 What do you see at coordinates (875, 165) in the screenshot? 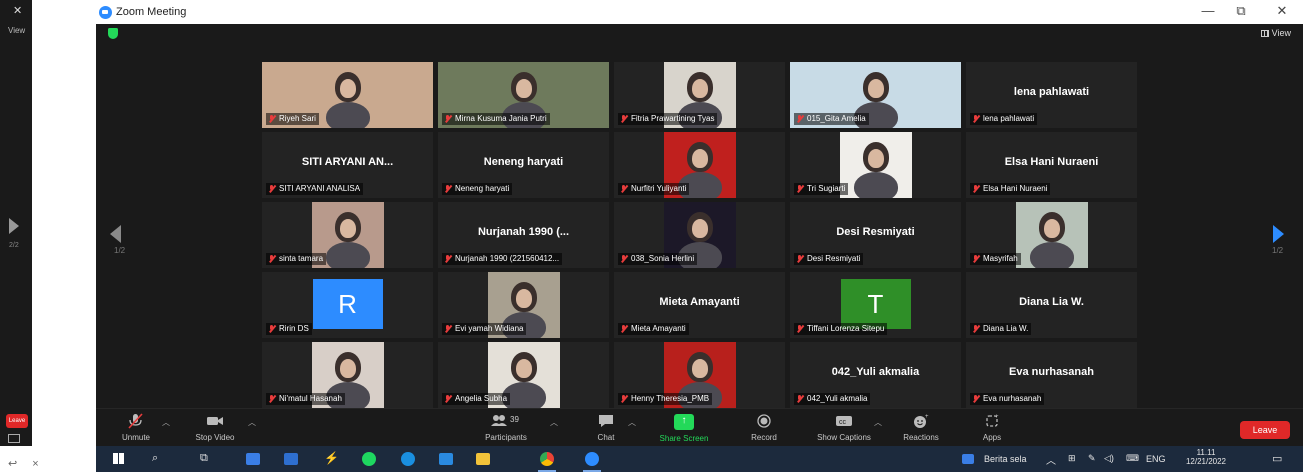
I see `participant-tile: Tri Sugiarti` at bounding box center [875, 165].